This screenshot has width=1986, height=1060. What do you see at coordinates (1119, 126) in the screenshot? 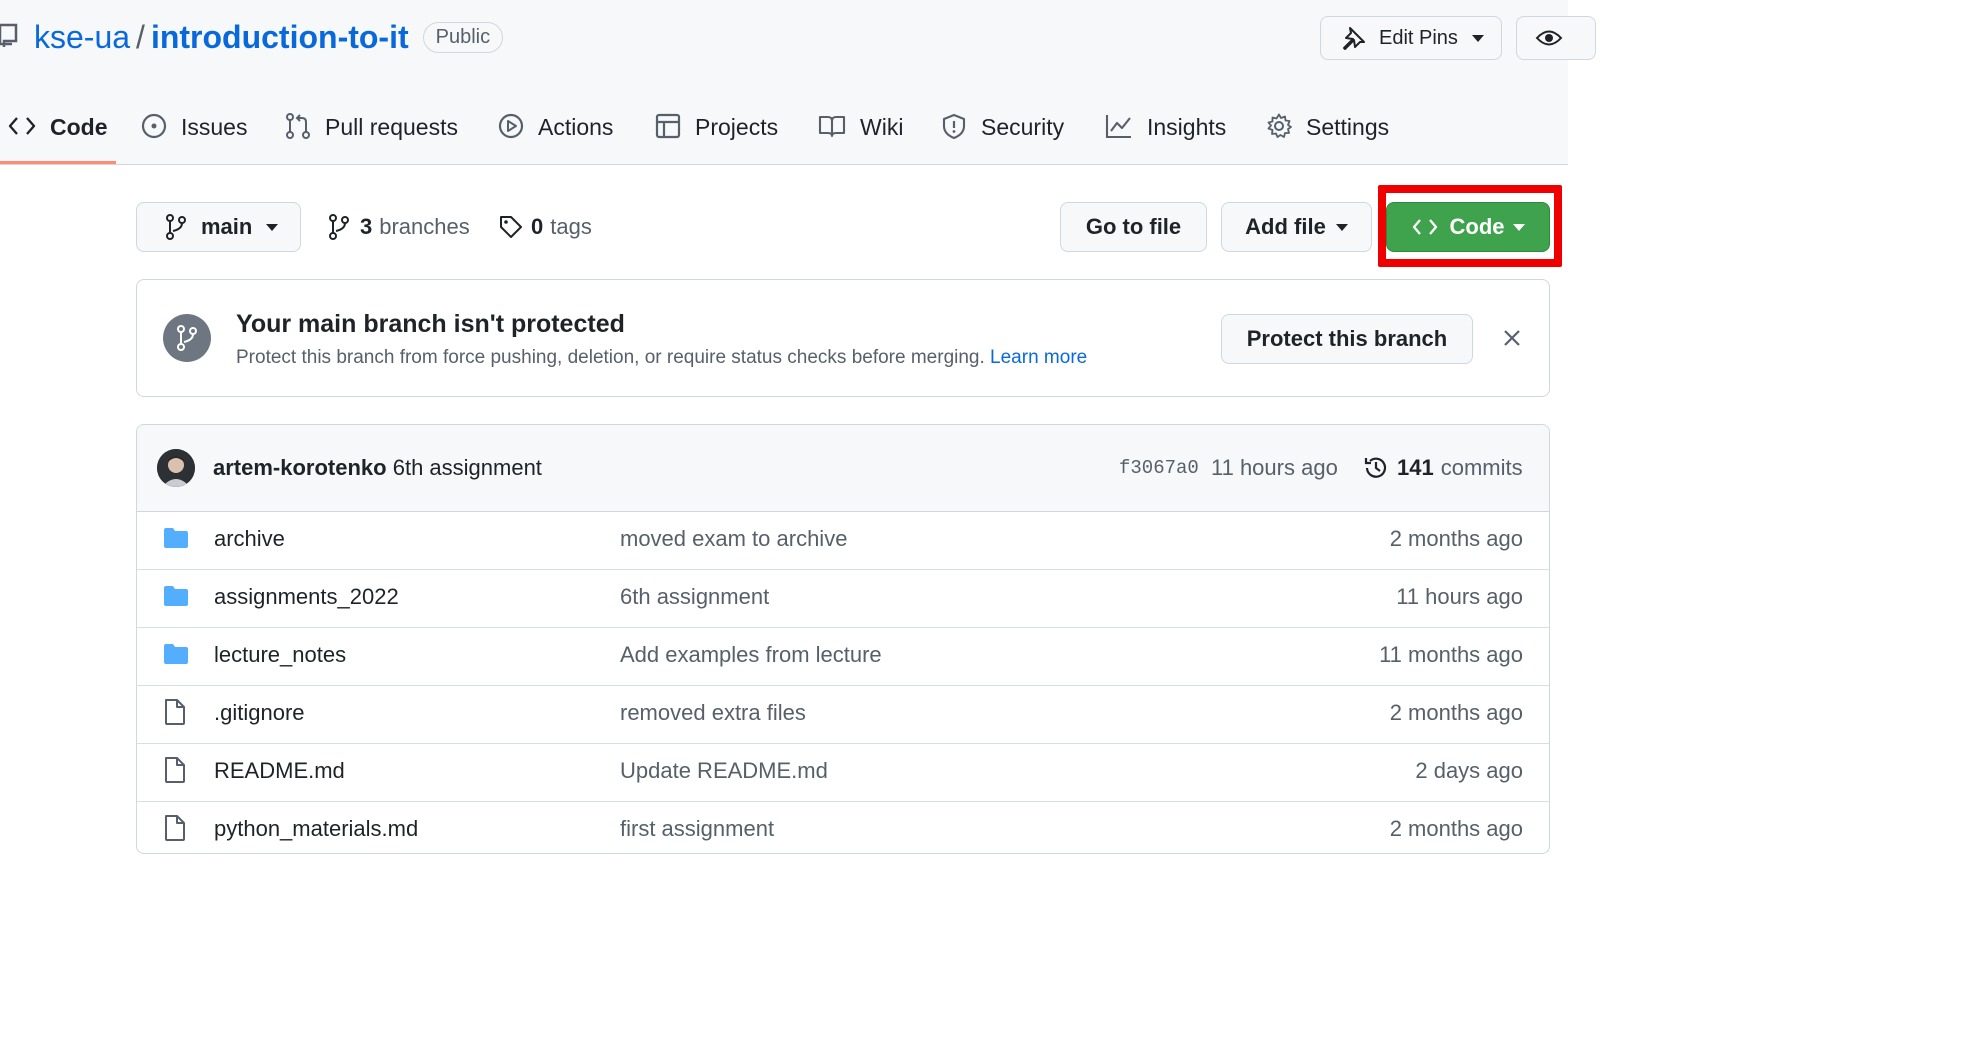
I see `graph-icon` at bounding box center [1119, 126].